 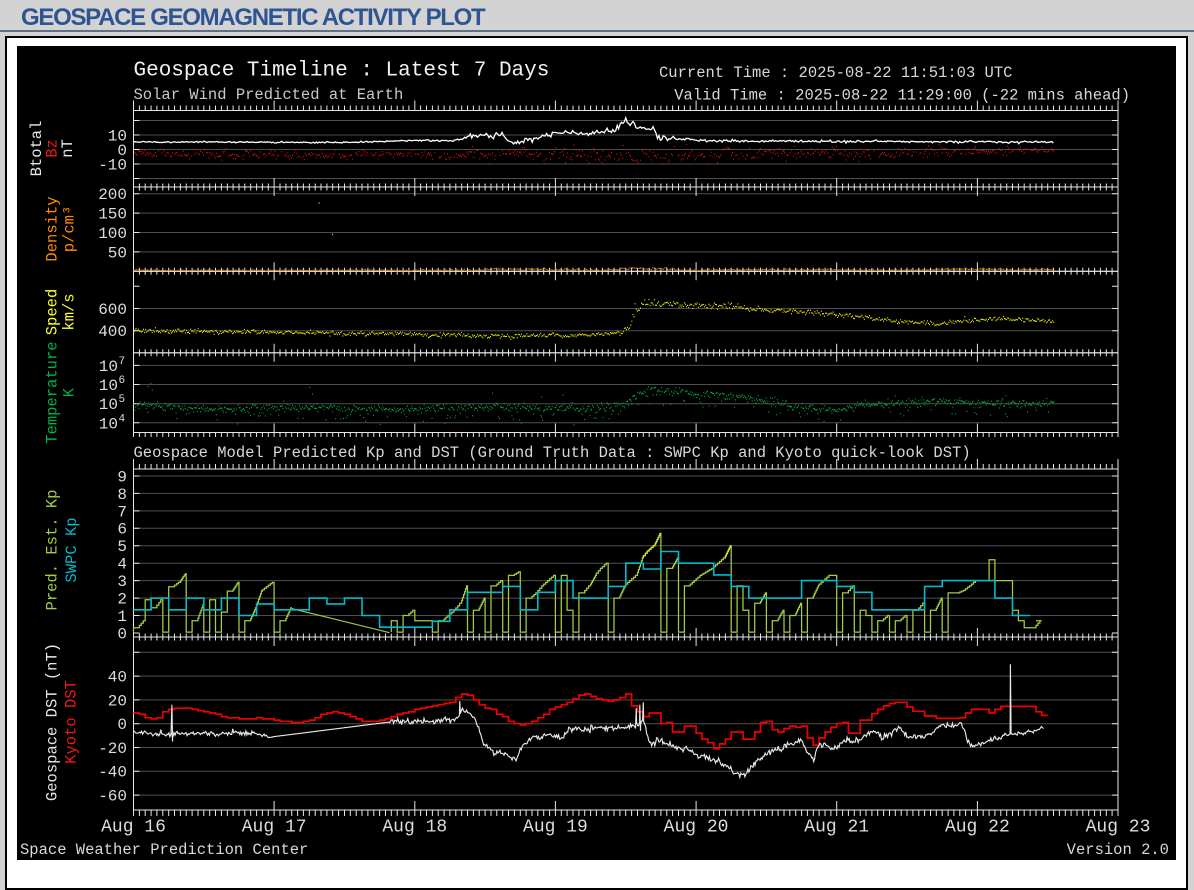 What do you see at coordinates (53, 392) in the screenshot?
I see `svg-text: Temperature` at bounding box center [53, 392].